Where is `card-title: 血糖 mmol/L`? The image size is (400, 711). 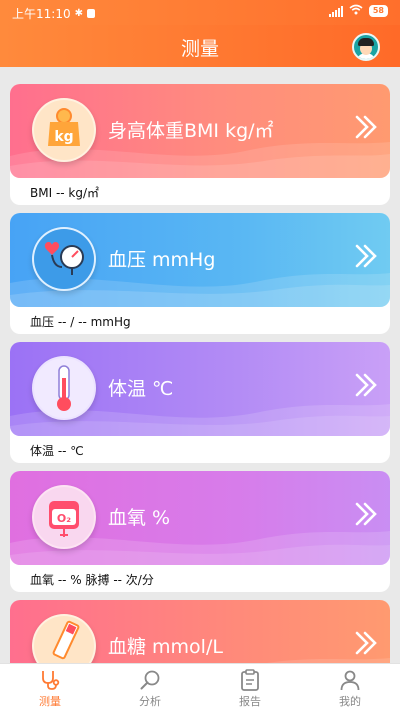
card-title: 血糖 mmol/L is located at coordinates (165, 647).